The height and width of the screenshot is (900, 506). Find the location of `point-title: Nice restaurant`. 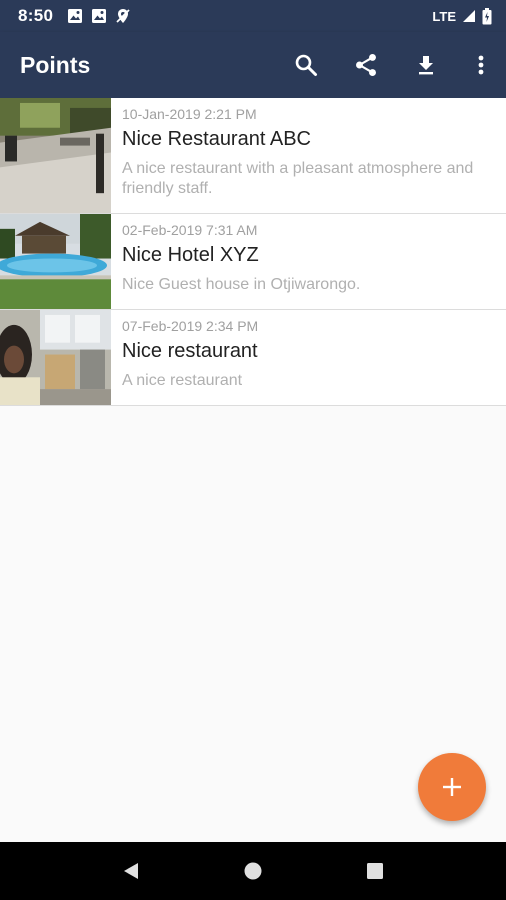

point-title: Nice restaurant is located at coordinates (190, 351).